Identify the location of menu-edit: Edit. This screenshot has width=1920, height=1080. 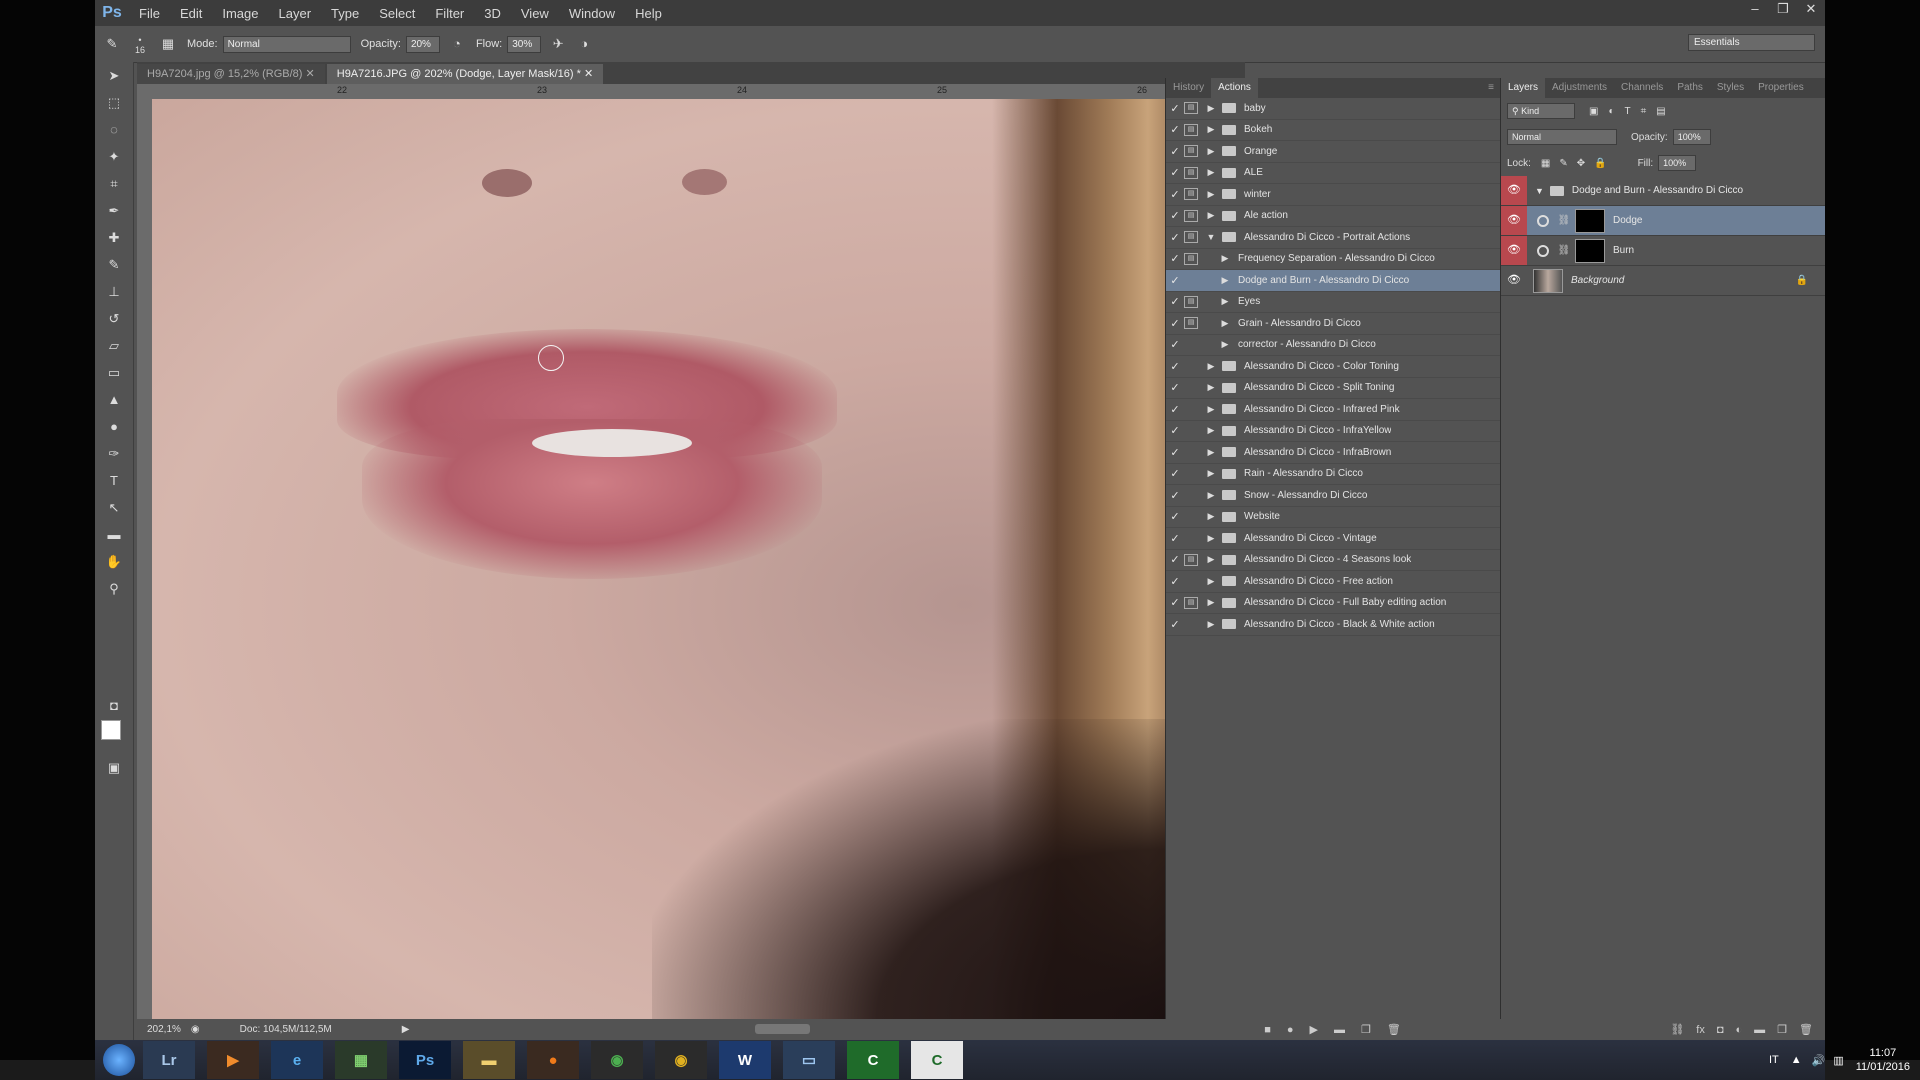
(191, 13).